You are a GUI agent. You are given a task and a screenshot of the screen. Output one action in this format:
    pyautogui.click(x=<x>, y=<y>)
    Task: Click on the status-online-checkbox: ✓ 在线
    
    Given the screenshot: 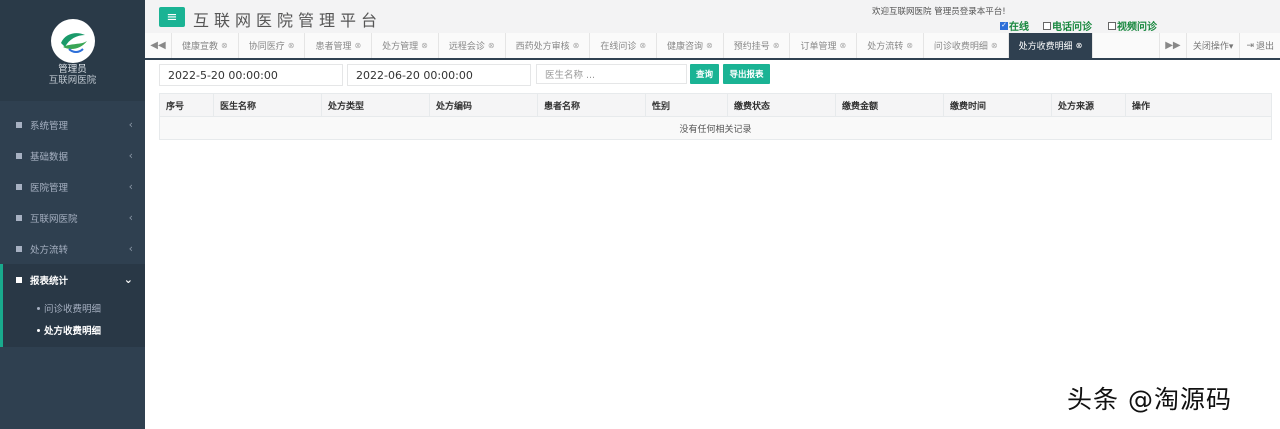 What is the action you would take?
    pyautogui.click(x=1014, y=25)
    